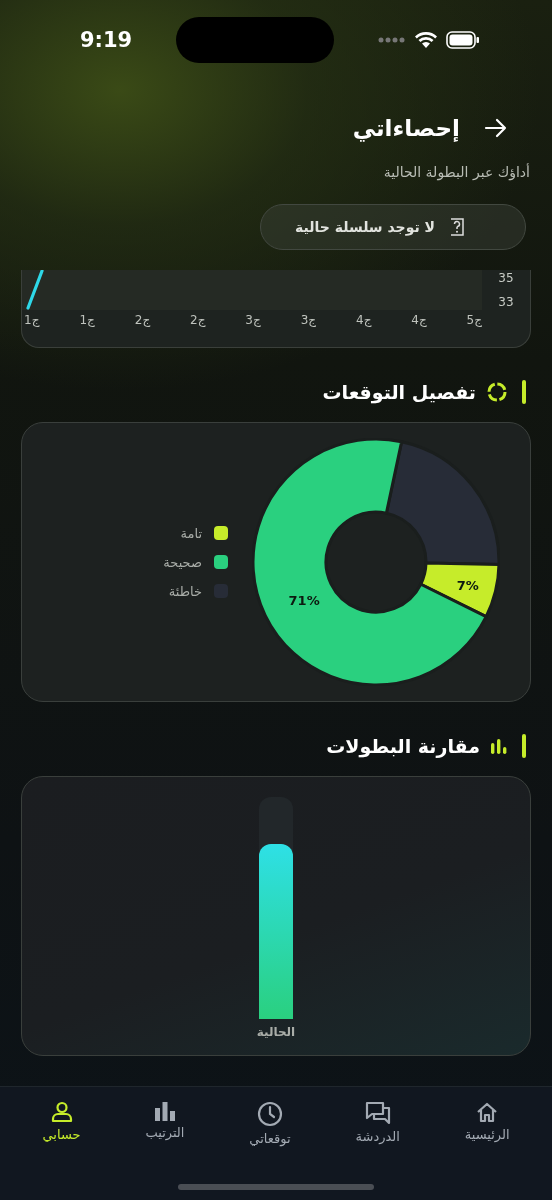 Image resolution: width=552 pixels, height=1200 pixels. I want to click on slice-label: 71%, so click(304, 600).